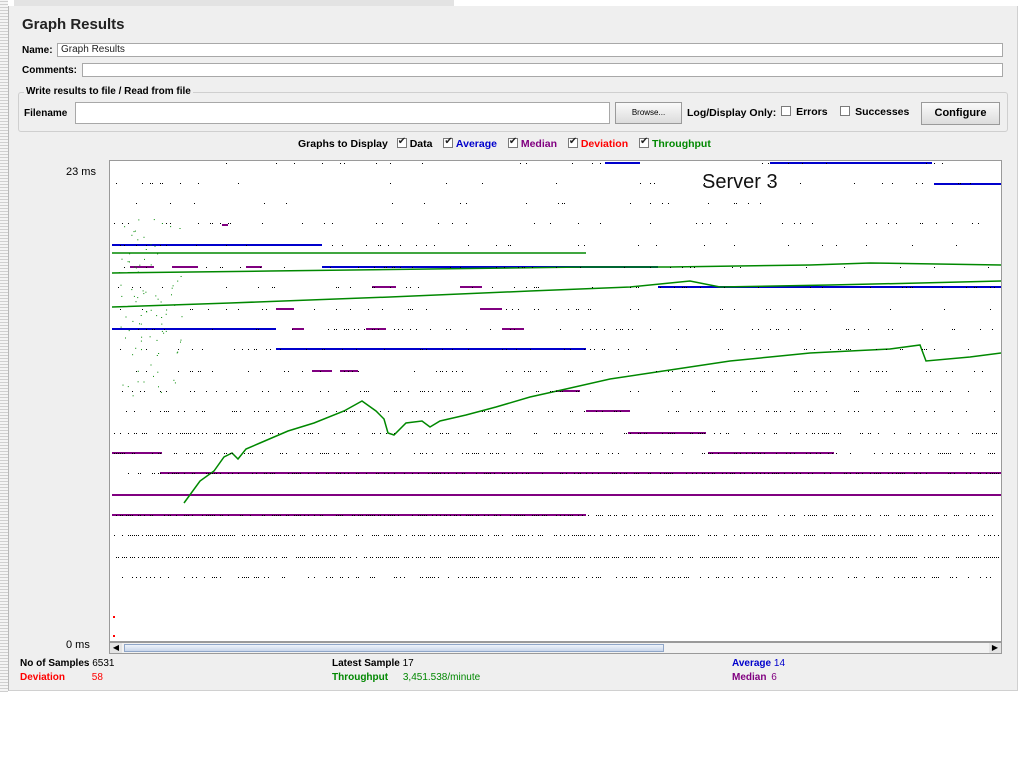 The height and width of the screenshot is (768, 1024). Describe the element at coordinates (448, 142) in the screenshot. I see `average-checkbox` at that location.